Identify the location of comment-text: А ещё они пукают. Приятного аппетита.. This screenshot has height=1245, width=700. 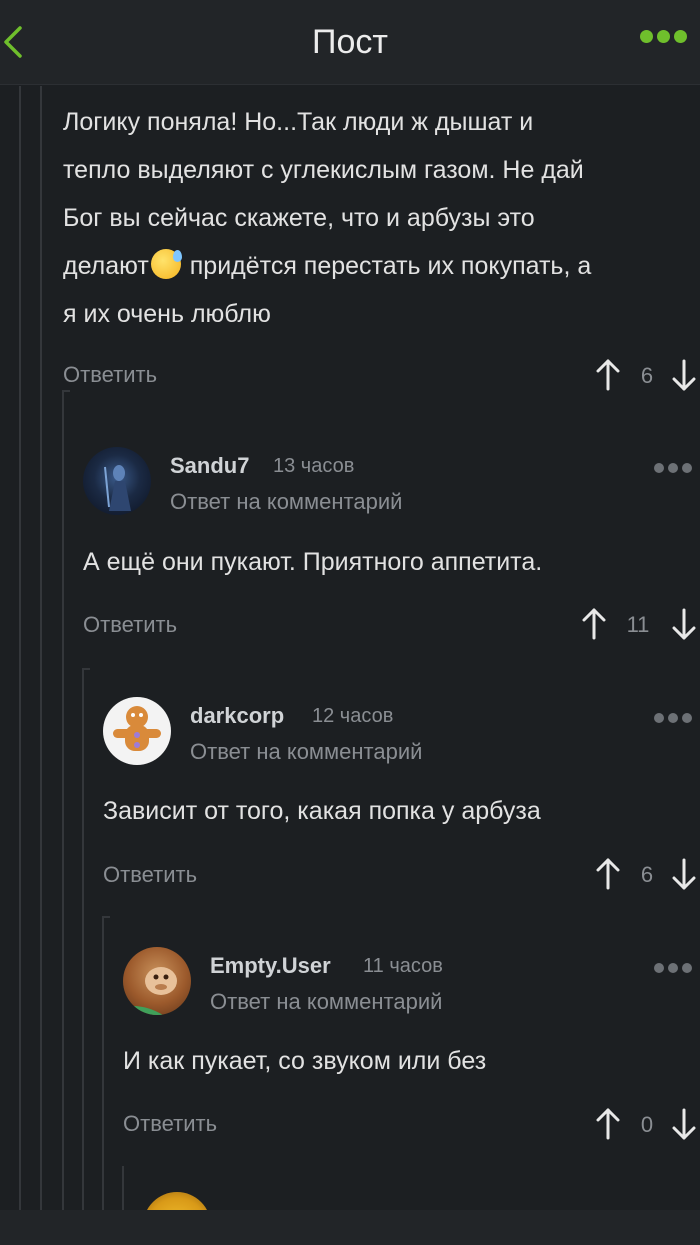
(313, 562).